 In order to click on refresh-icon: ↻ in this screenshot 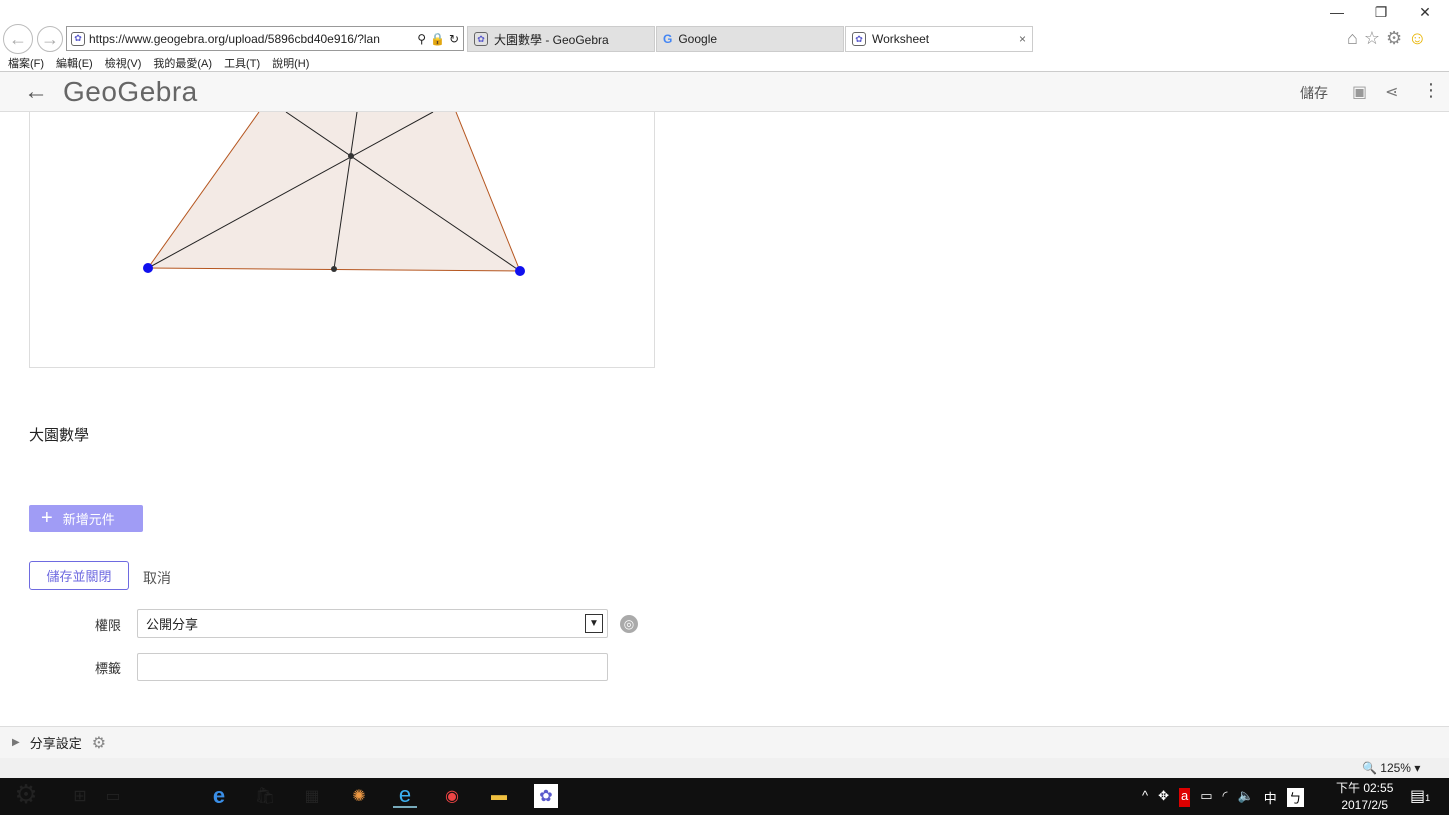, I will do `click(456, 39)`.